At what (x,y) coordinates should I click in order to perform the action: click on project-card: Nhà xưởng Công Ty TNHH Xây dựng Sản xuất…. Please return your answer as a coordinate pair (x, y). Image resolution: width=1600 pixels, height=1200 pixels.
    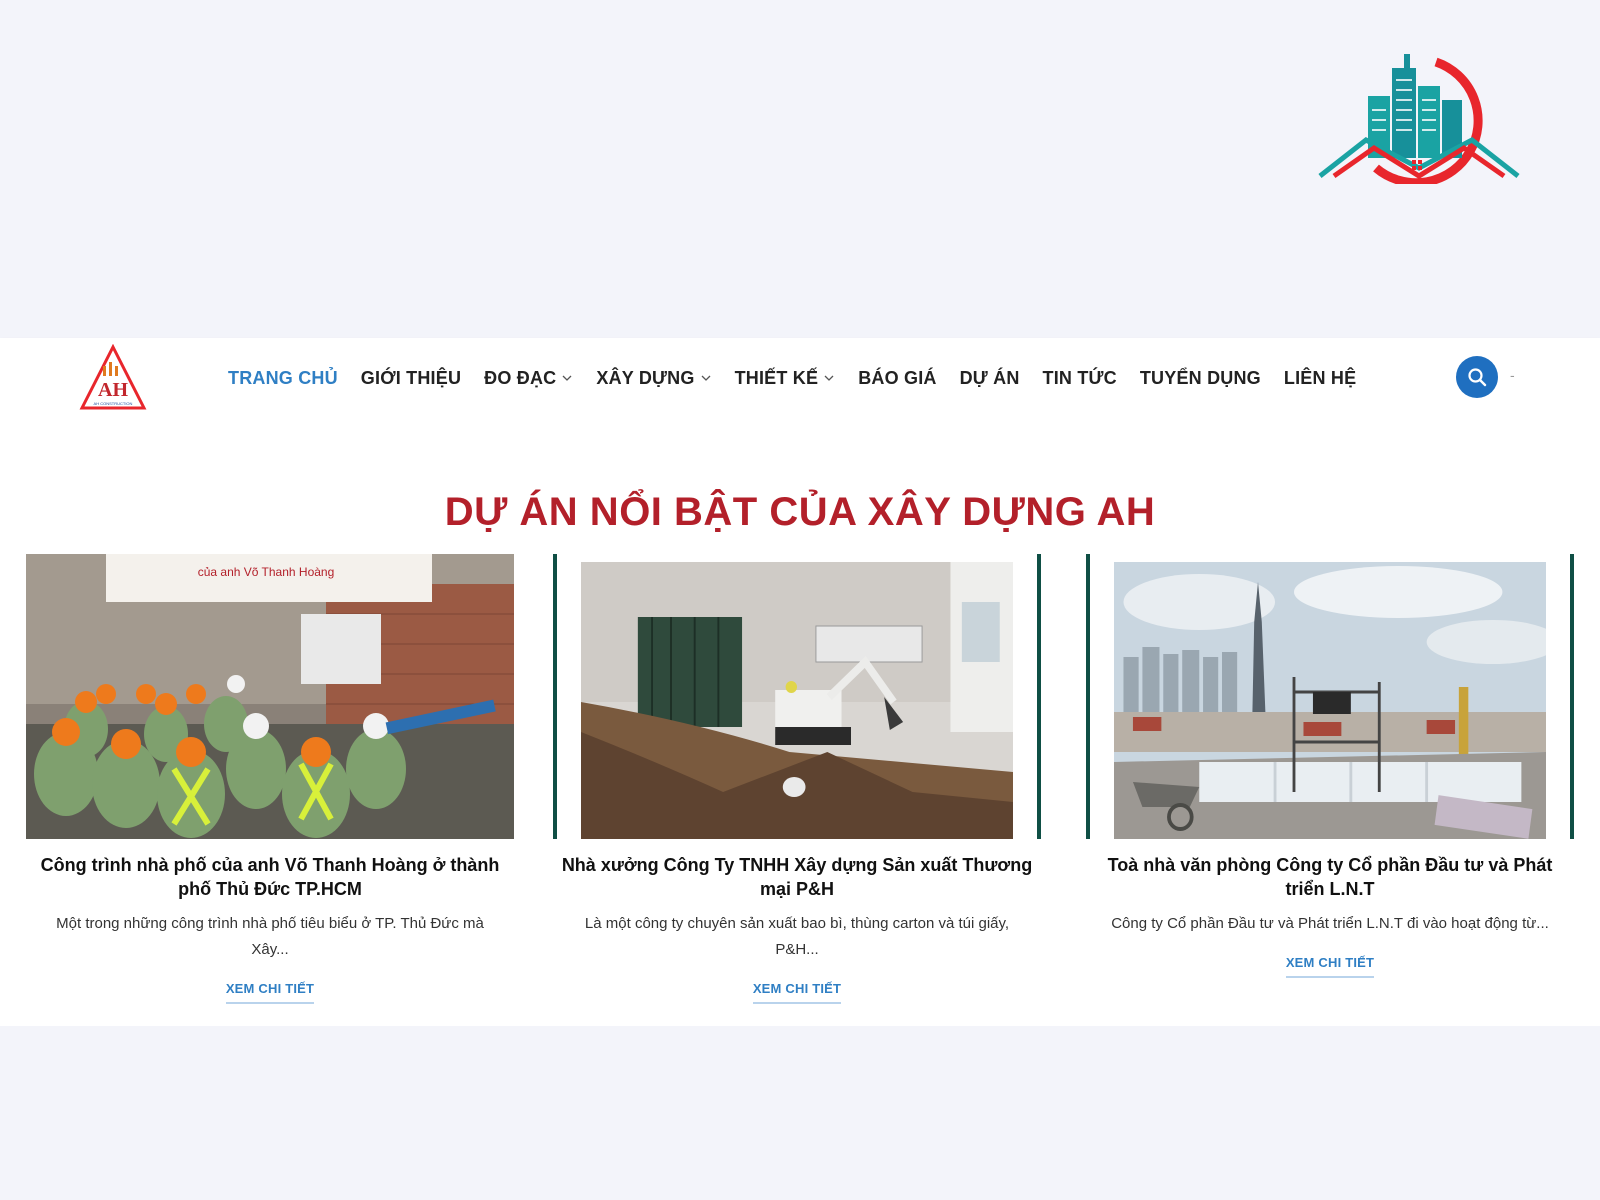
    Looking at the image, I should click on (797, 779).